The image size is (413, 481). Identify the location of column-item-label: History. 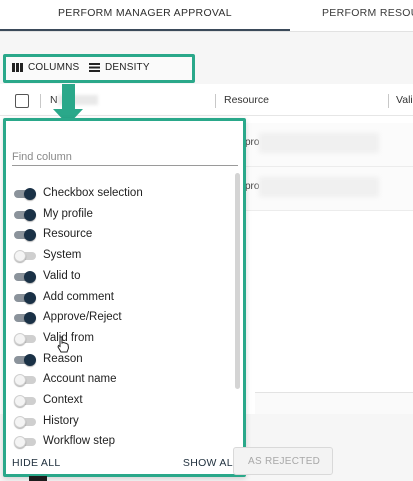
(61, 420).